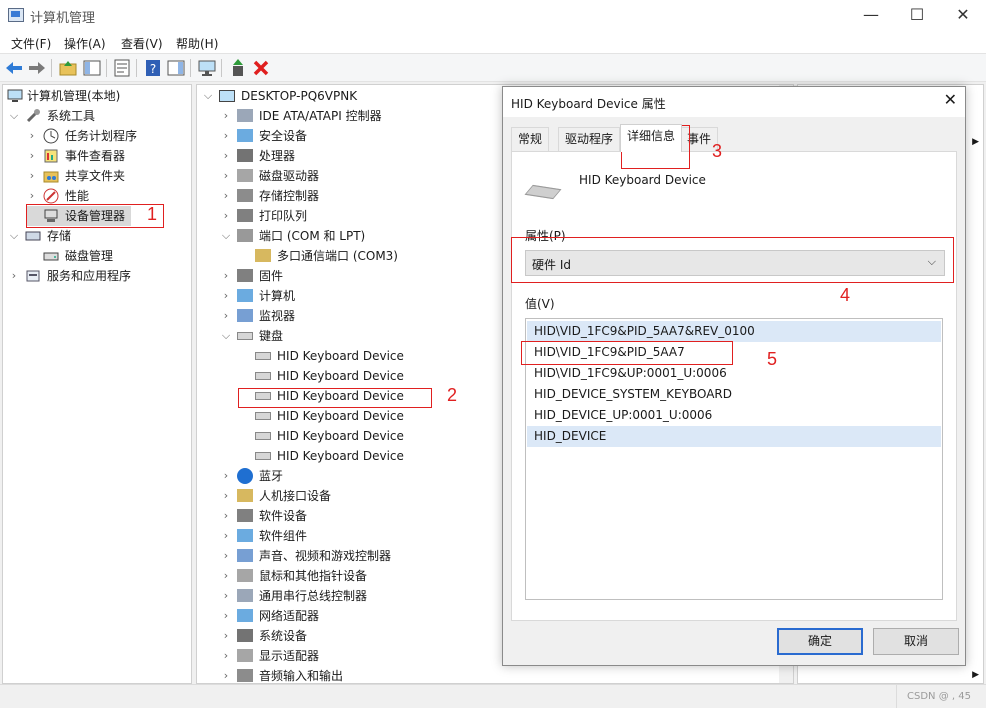 The height and width of the screenshot is (708, 986). Describe the element at coordinates (176, 68) in the screenshot. I see `action-pane-icon` at that location.